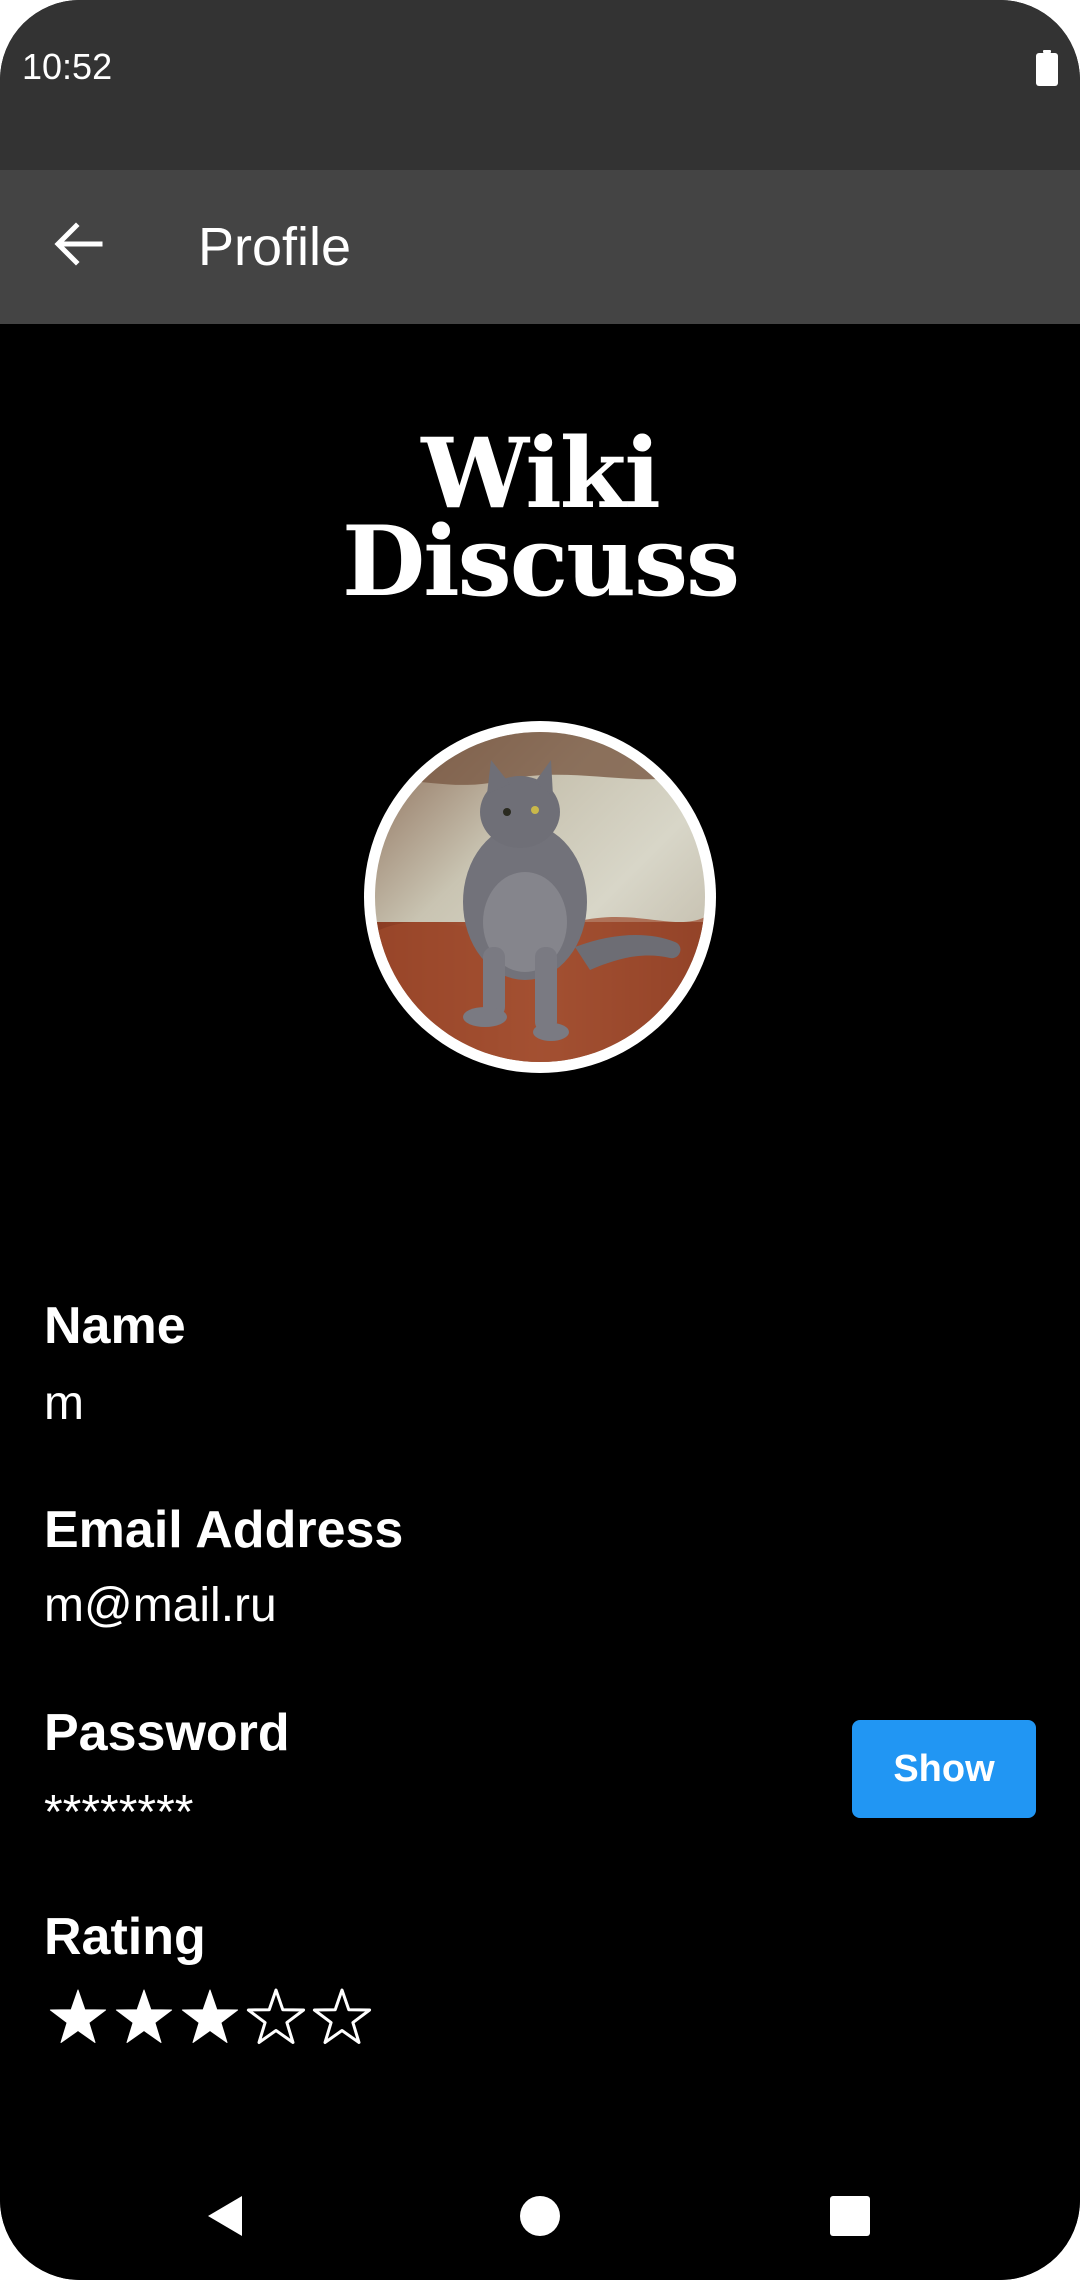 This screenshot has width=1080, height=2280. Describe the element at coordinates (224, 1530) in the screenshot. I see `email-label: Email Address` at that location.